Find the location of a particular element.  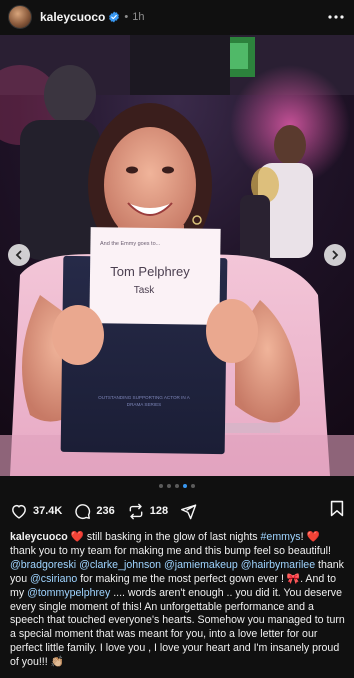

comment-count: 236 is located at coordinates (105, 511).